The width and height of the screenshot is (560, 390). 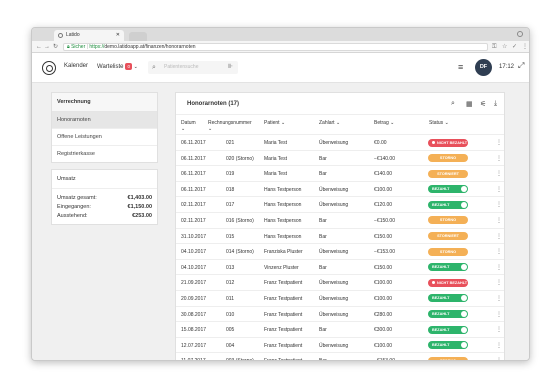 What do you see at coordinates (384, 123) in the screenshot?
I see `column-header-betrag: Betrag ⌄` at bounding box center [384, 123].